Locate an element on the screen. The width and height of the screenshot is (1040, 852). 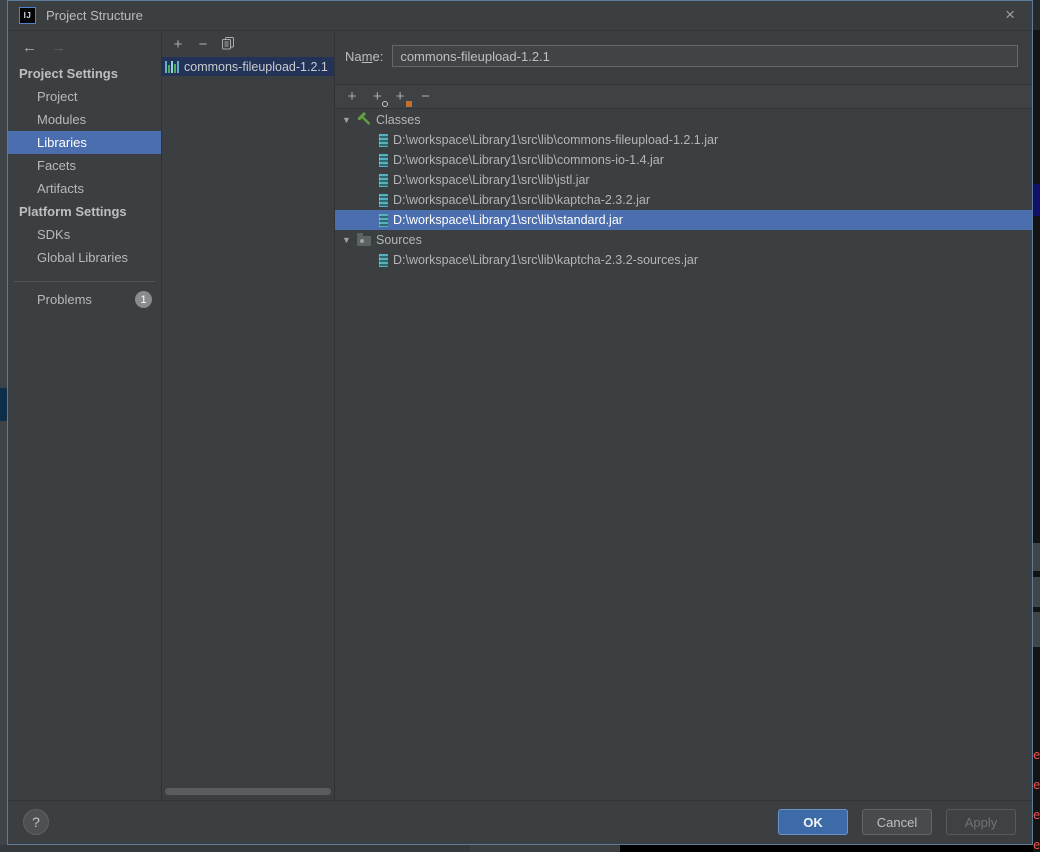
sidebar-item-project: Project is located at coordinates (84, 96).